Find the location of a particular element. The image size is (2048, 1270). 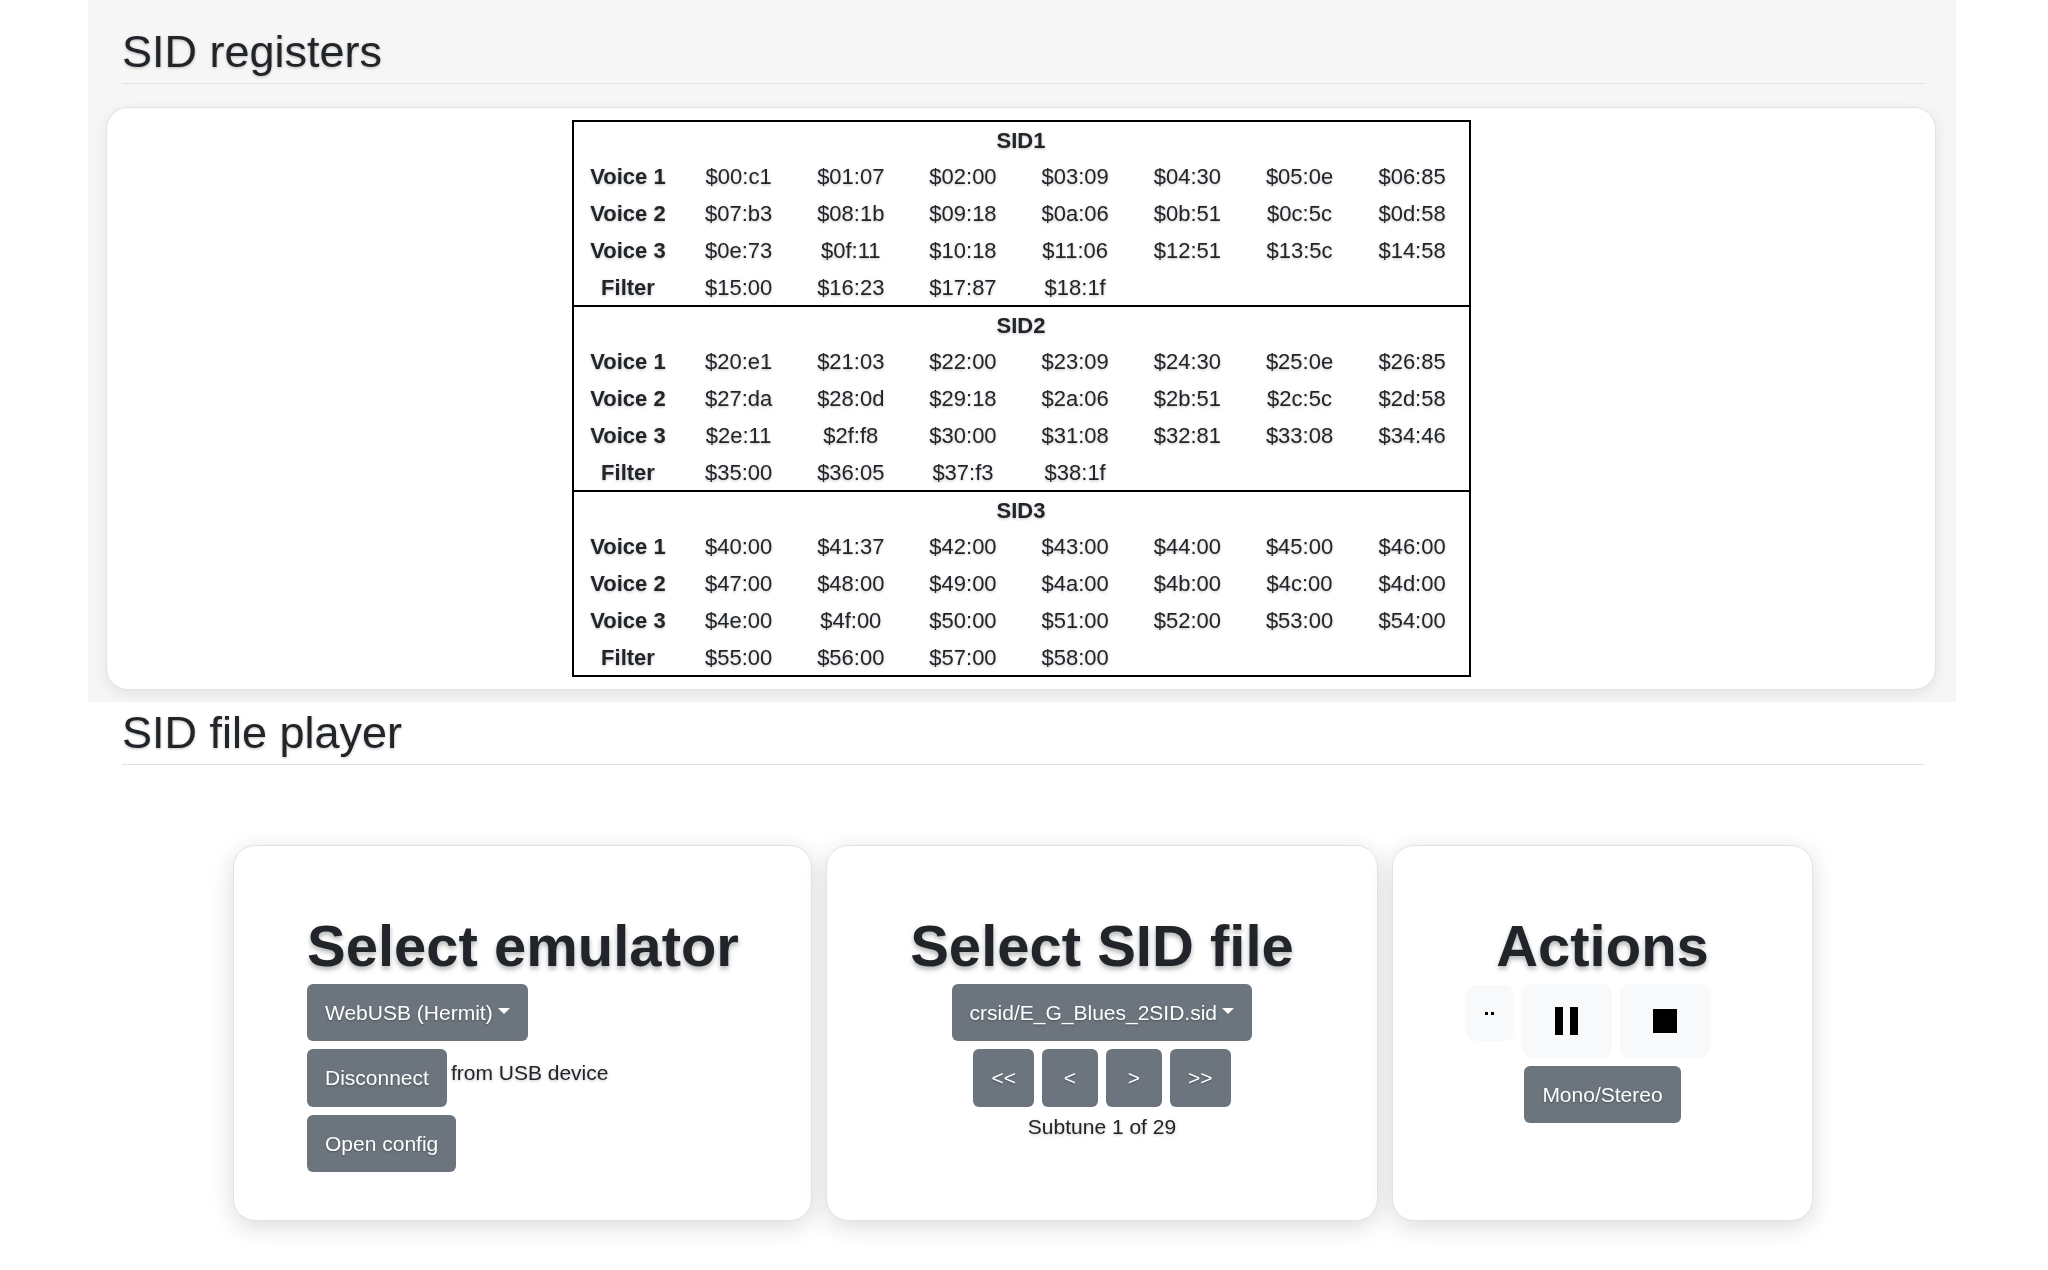

register-value: $36:05 is located at coordinates (851, 472).